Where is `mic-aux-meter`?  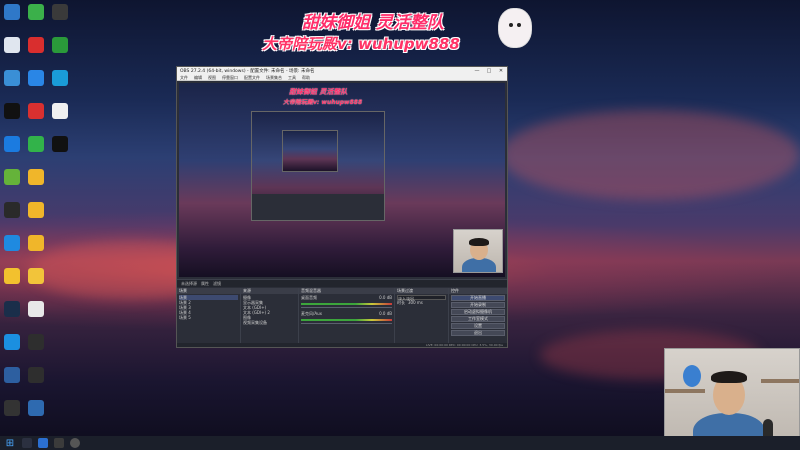
mic-aux-meter is located at coordinates (346, 320).